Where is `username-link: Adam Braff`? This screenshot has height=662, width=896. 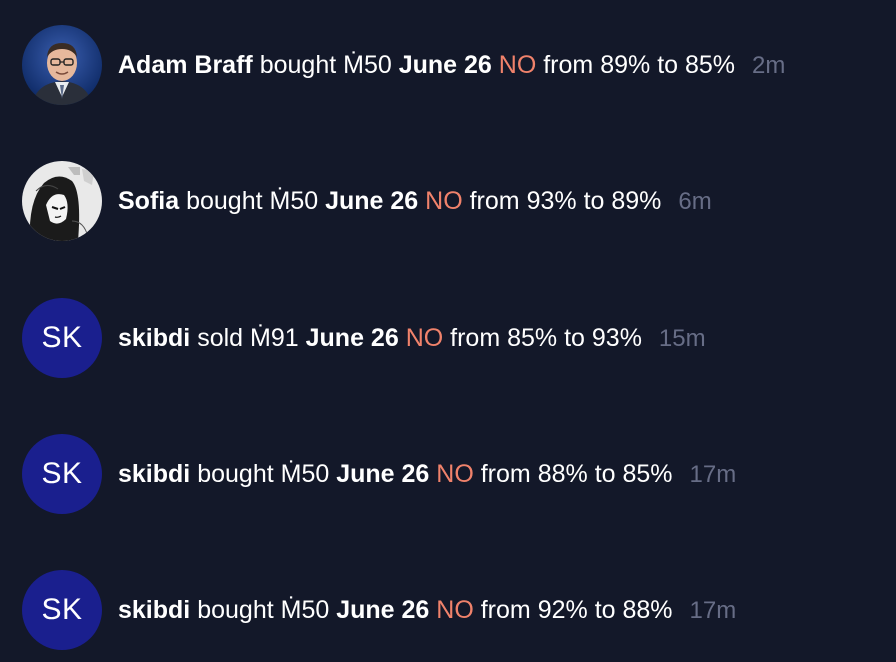 username-link: Adam Braff is located at coordinates (185, 65).